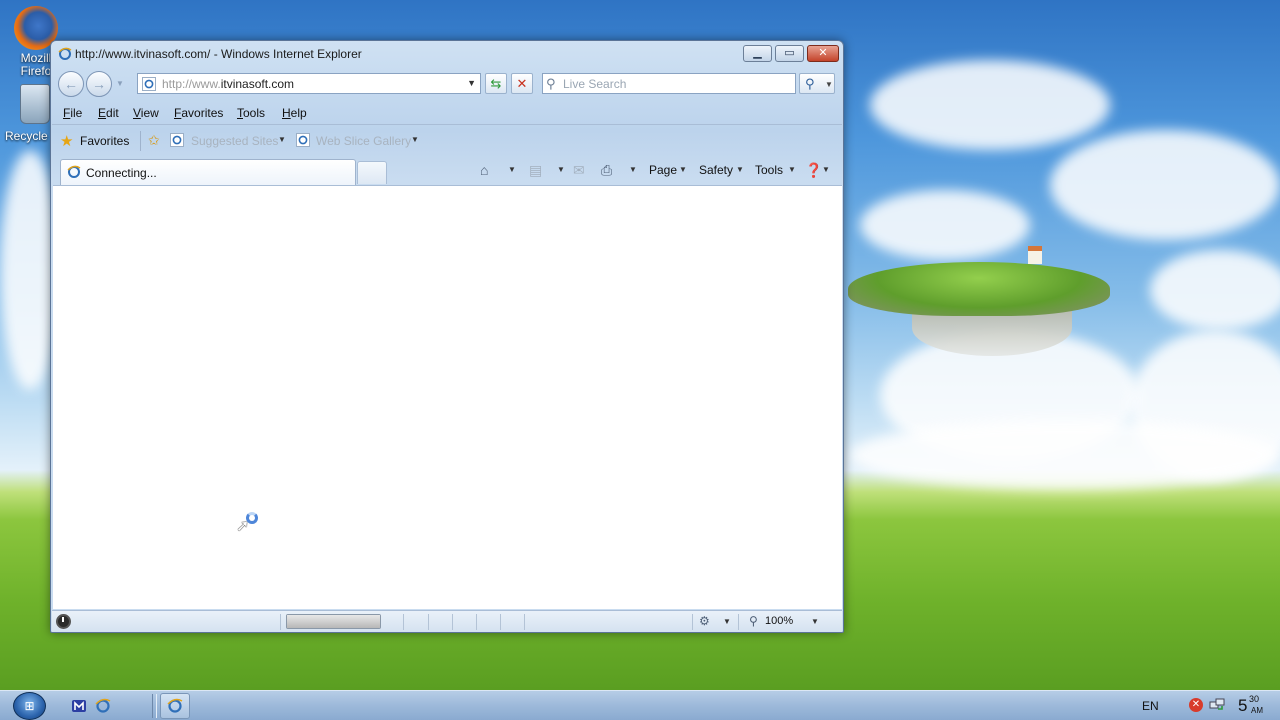 Image resolution: width=1280 pixels, height=720 pixels. Describe the element at coordinates (484, 170) in the screenshot. I see `home-icon: ⌂` at that location.